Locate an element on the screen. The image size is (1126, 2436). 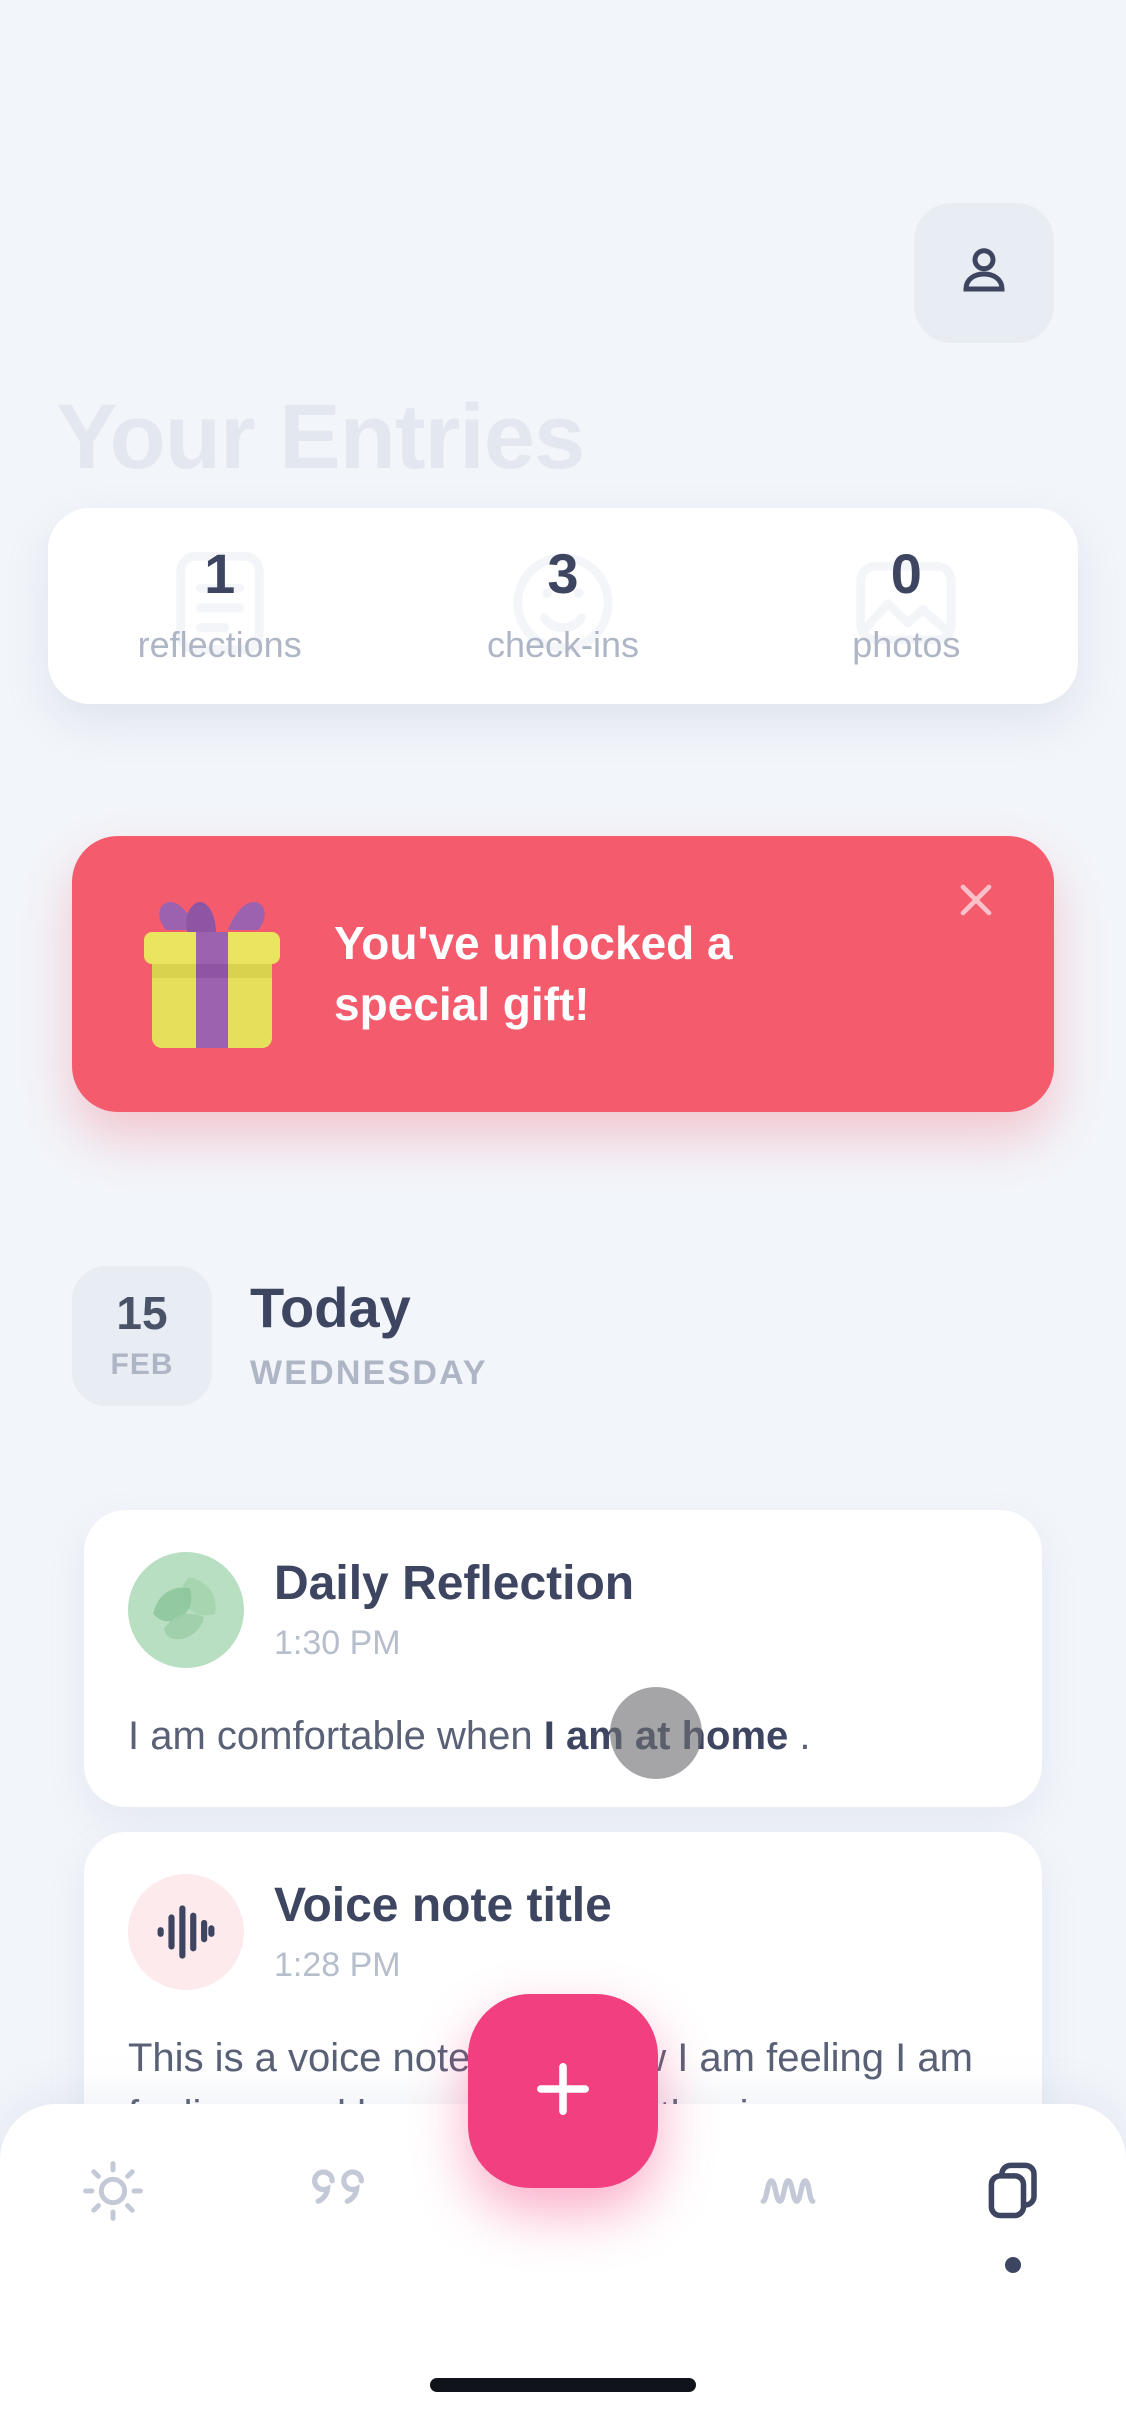
quote-icon is located at coordinates (338, 2193).